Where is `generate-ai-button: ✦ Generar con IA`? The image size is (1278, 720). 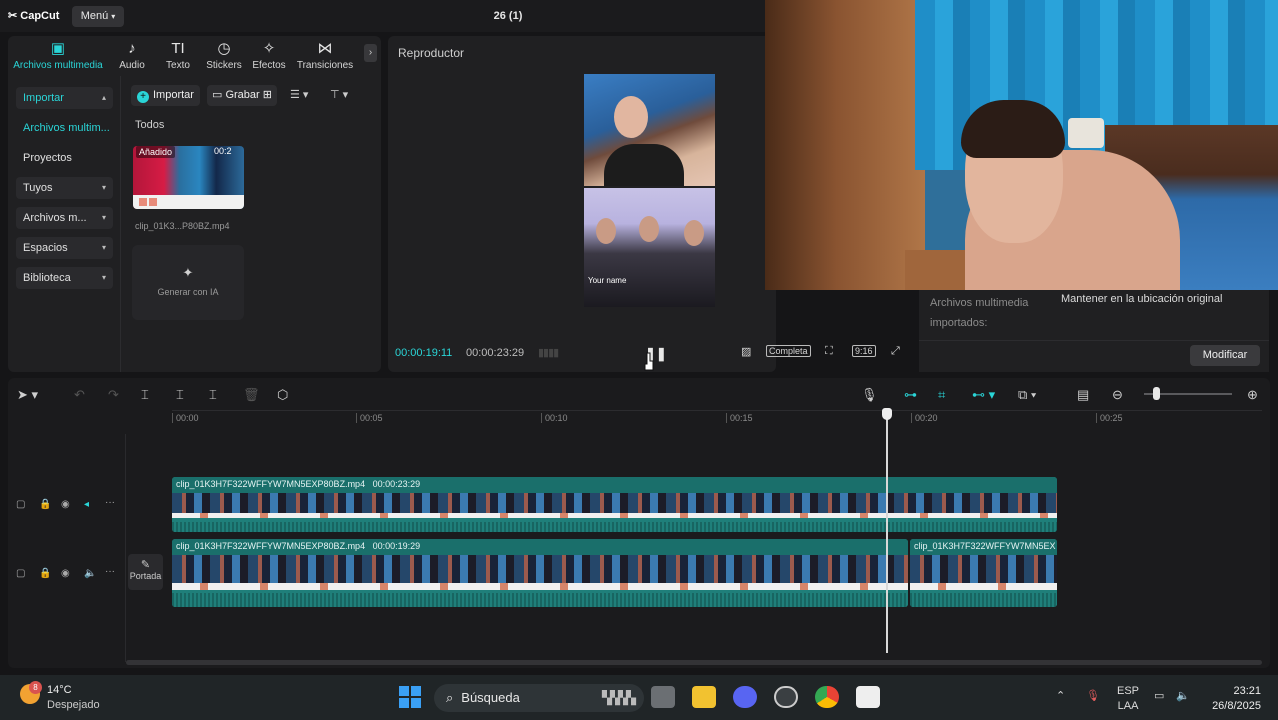 generate-ai-button: ✦ Generar con IA is located at coordinates (188, 282).